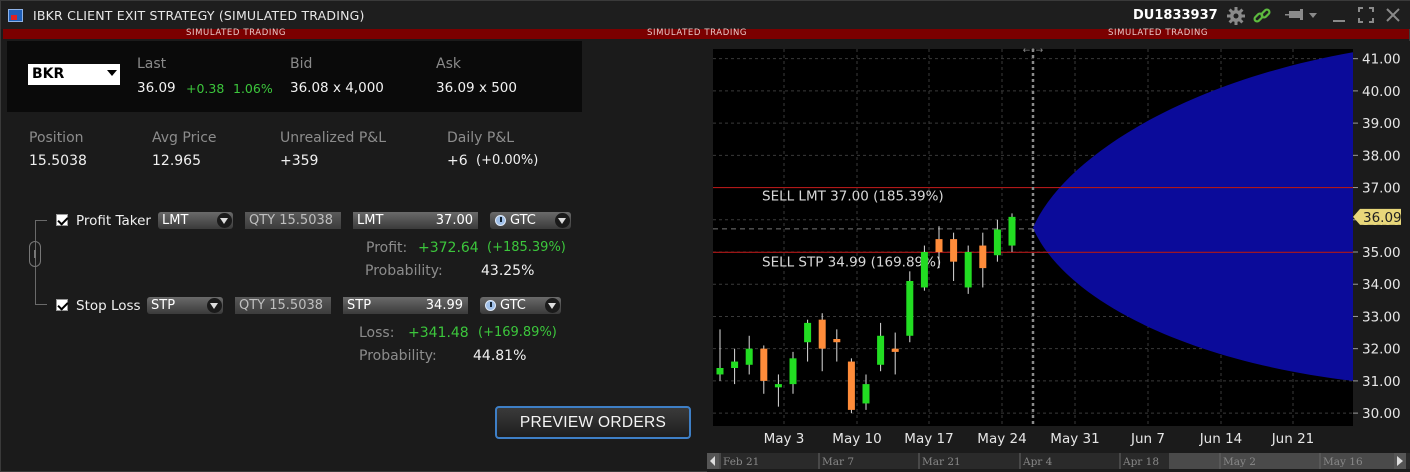 Image resolution: width=1410 pixels, height=472 pixels. Describe the element at coordinates (1296, 15) in the screenshot. I see `pin-icon` at that location.